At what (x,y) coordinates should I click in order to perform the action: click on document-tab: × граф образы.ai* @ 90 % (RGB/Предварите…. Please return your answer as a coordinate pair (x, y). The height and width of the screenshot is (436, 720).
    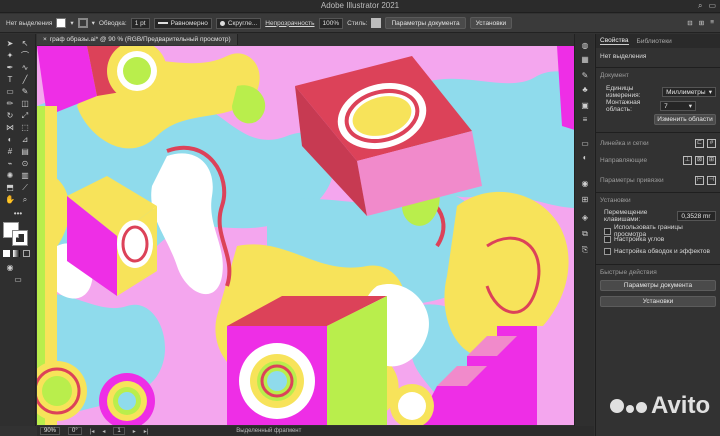
    Looking at the image, I should click on (137, 39).